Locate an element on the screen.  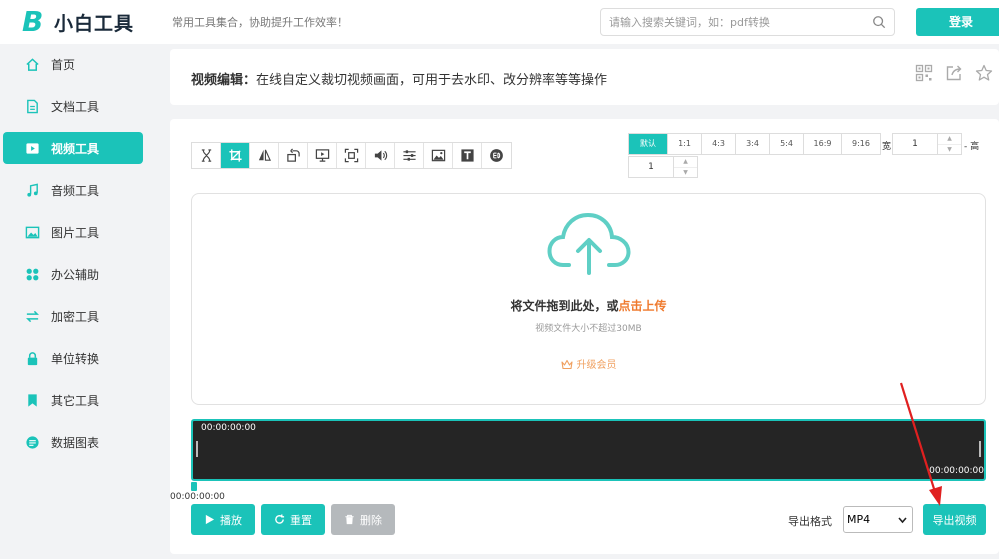
ratio-option: 1:1 is located at coordinates (685, 144).